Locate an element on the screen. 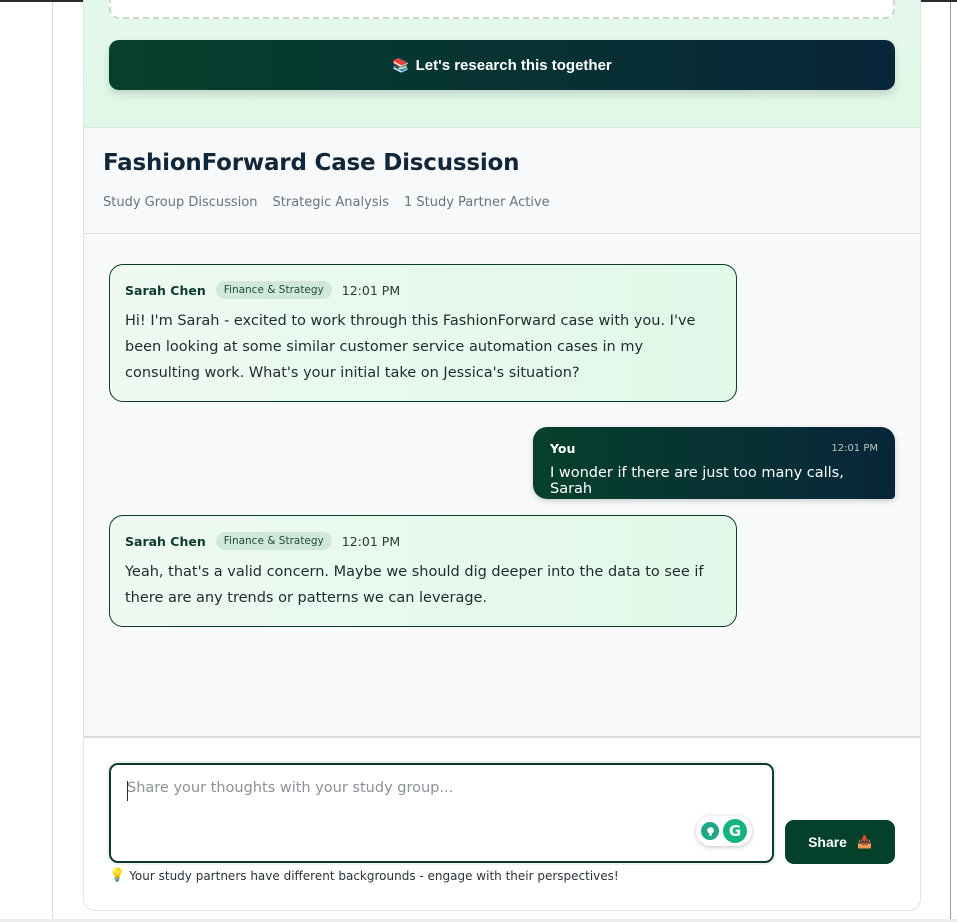 This screenshot has height=922, width=957. books-icon: 📚 is located at coordinates (401, 64).